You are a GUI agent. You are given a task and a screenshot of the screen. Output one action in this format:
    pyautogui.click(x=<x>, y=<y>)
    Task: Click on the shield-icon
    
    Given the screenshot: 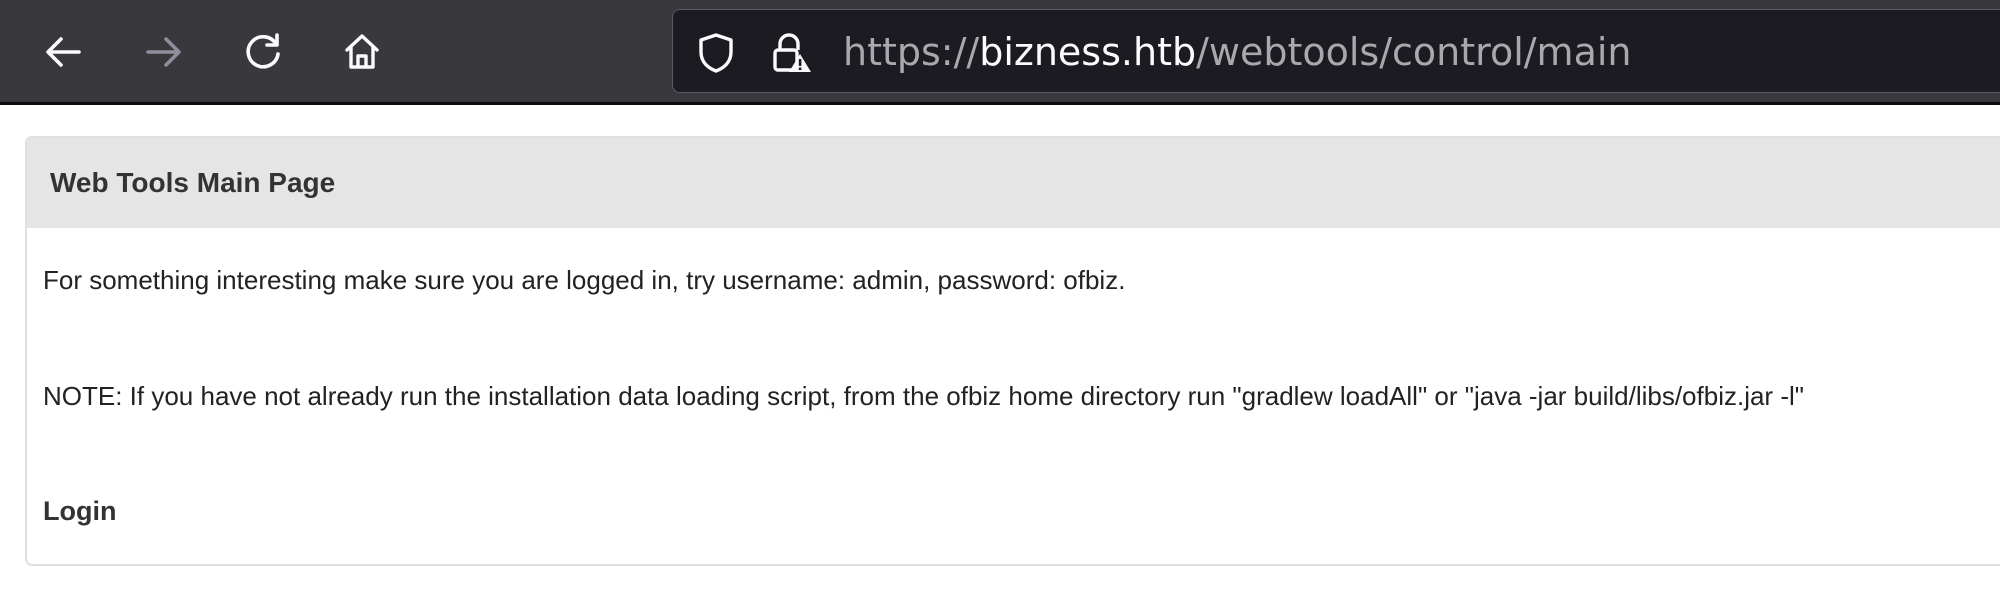 What is the action you would take?
    pyautogui.click(x=716, y=53)
    